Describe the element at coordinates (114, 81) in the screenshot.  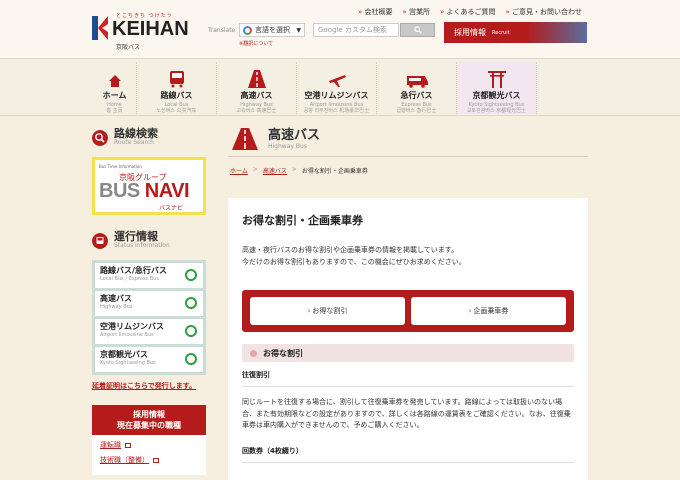
I see `home-icon` at that location.